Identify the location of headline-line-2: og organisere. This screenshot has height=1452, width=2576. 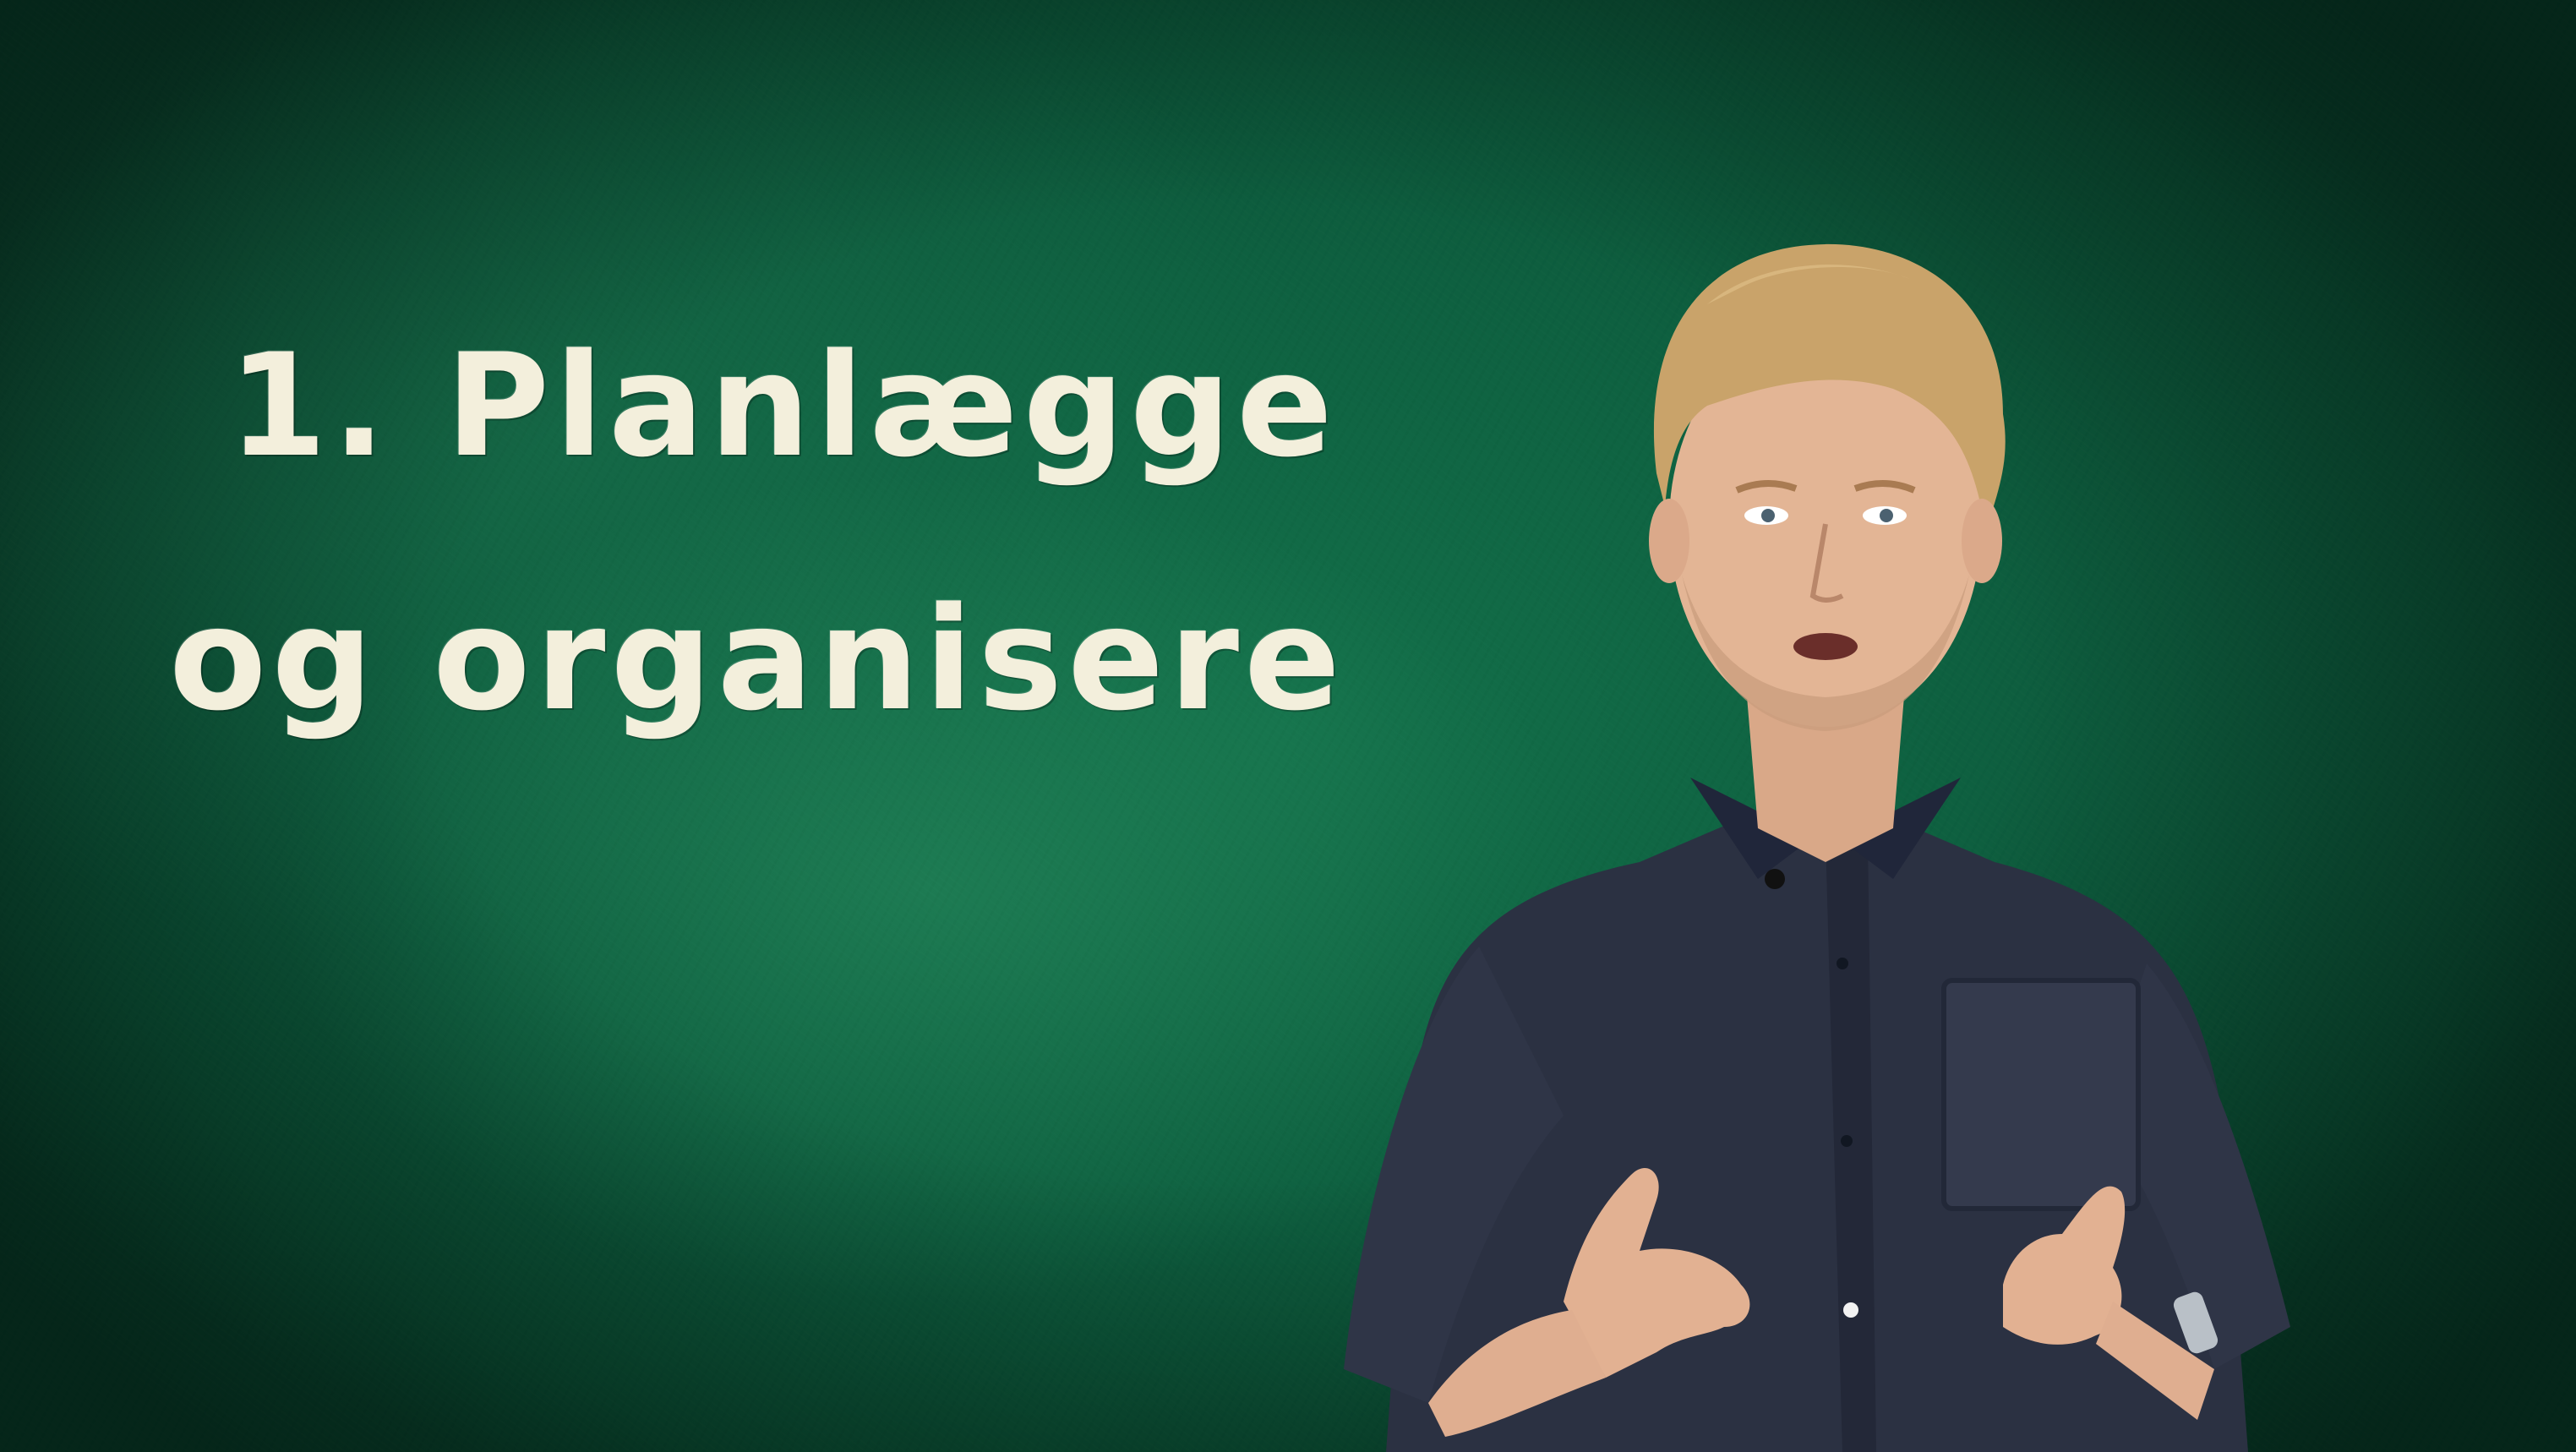
(757, 659).